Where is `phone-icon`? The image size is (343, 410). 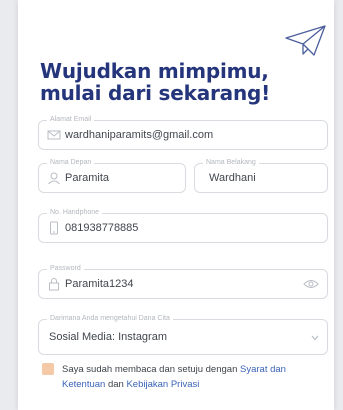 phone-icon is located at coordinates (54, 228).